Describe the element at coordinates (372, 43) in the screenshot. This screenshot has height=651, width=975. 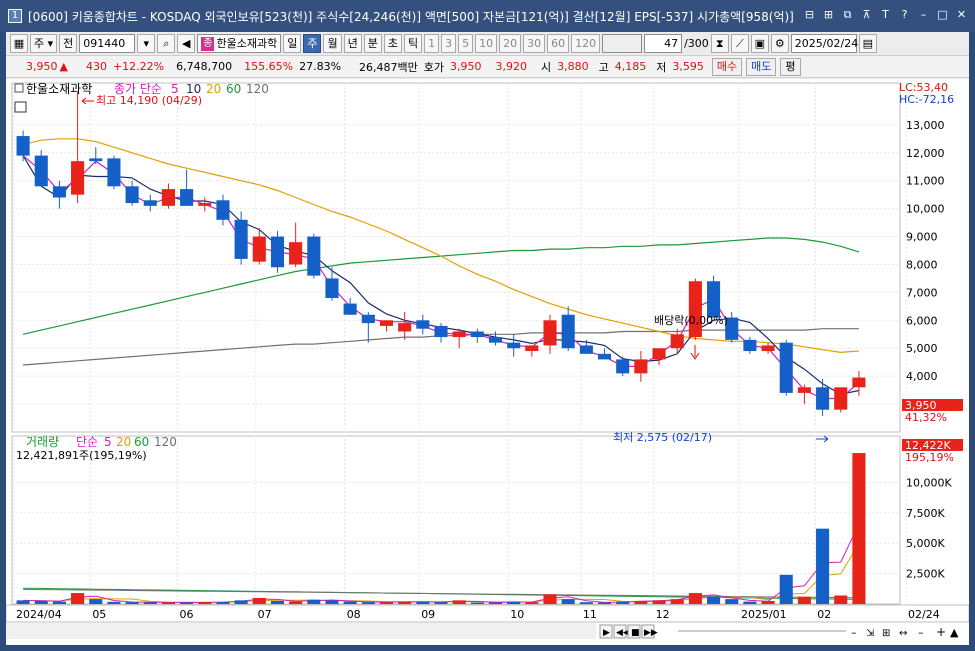
I see `tab-minute: 분` at that location.